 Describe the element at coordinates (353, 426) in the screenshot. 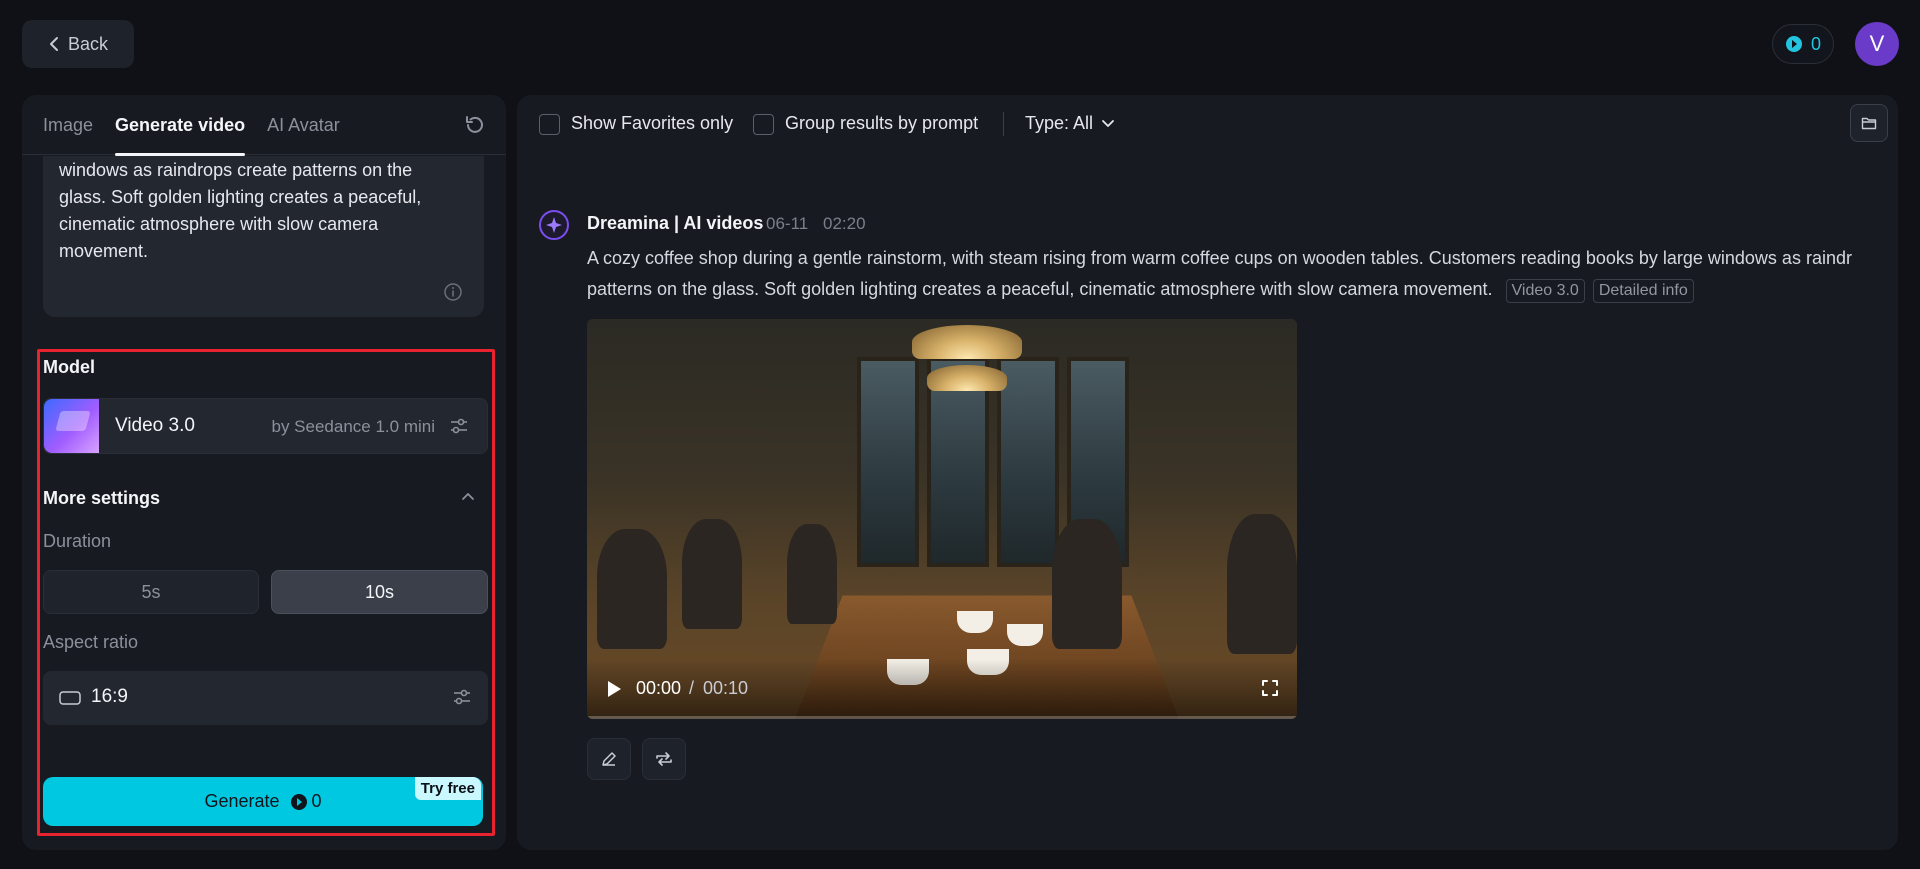

I see `model-provider: by Seedance 1.0 mini` at that location.